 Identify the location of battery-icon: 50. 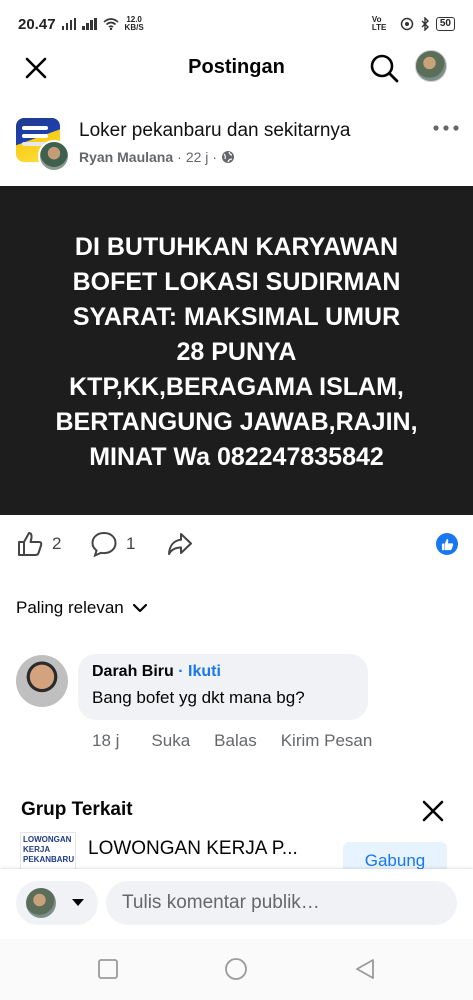
(445, 24).